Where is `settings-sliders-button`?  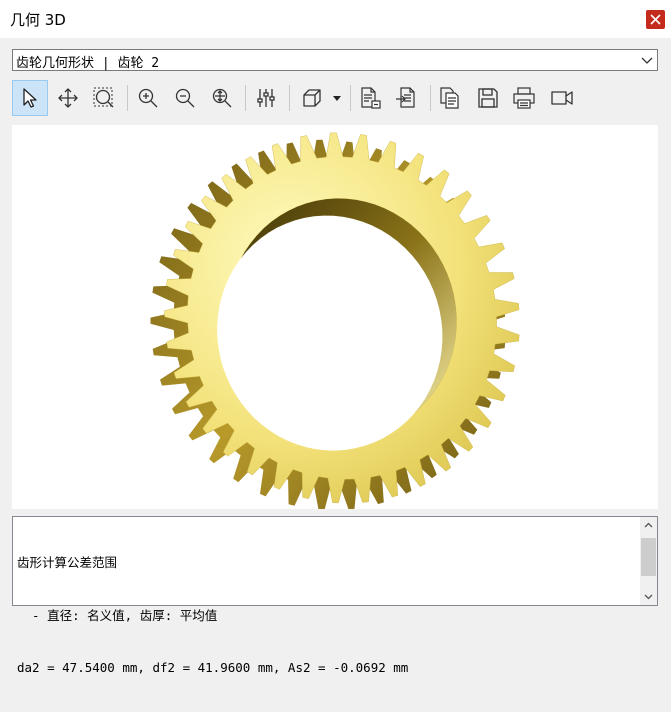
settings-sliders-button is located at coordinates (266, 98).